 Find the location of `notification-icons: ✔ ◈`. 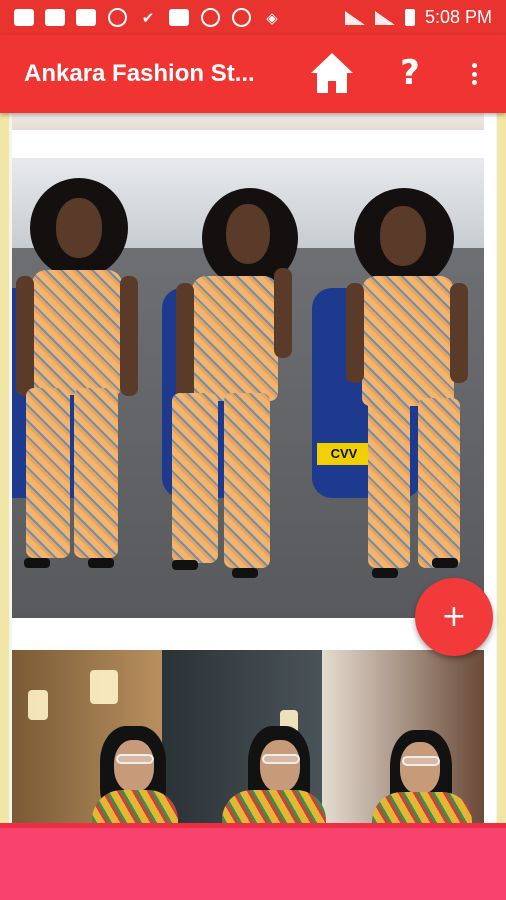

notification-icons: ✔ ◈ is located at coordinates (148, 17).